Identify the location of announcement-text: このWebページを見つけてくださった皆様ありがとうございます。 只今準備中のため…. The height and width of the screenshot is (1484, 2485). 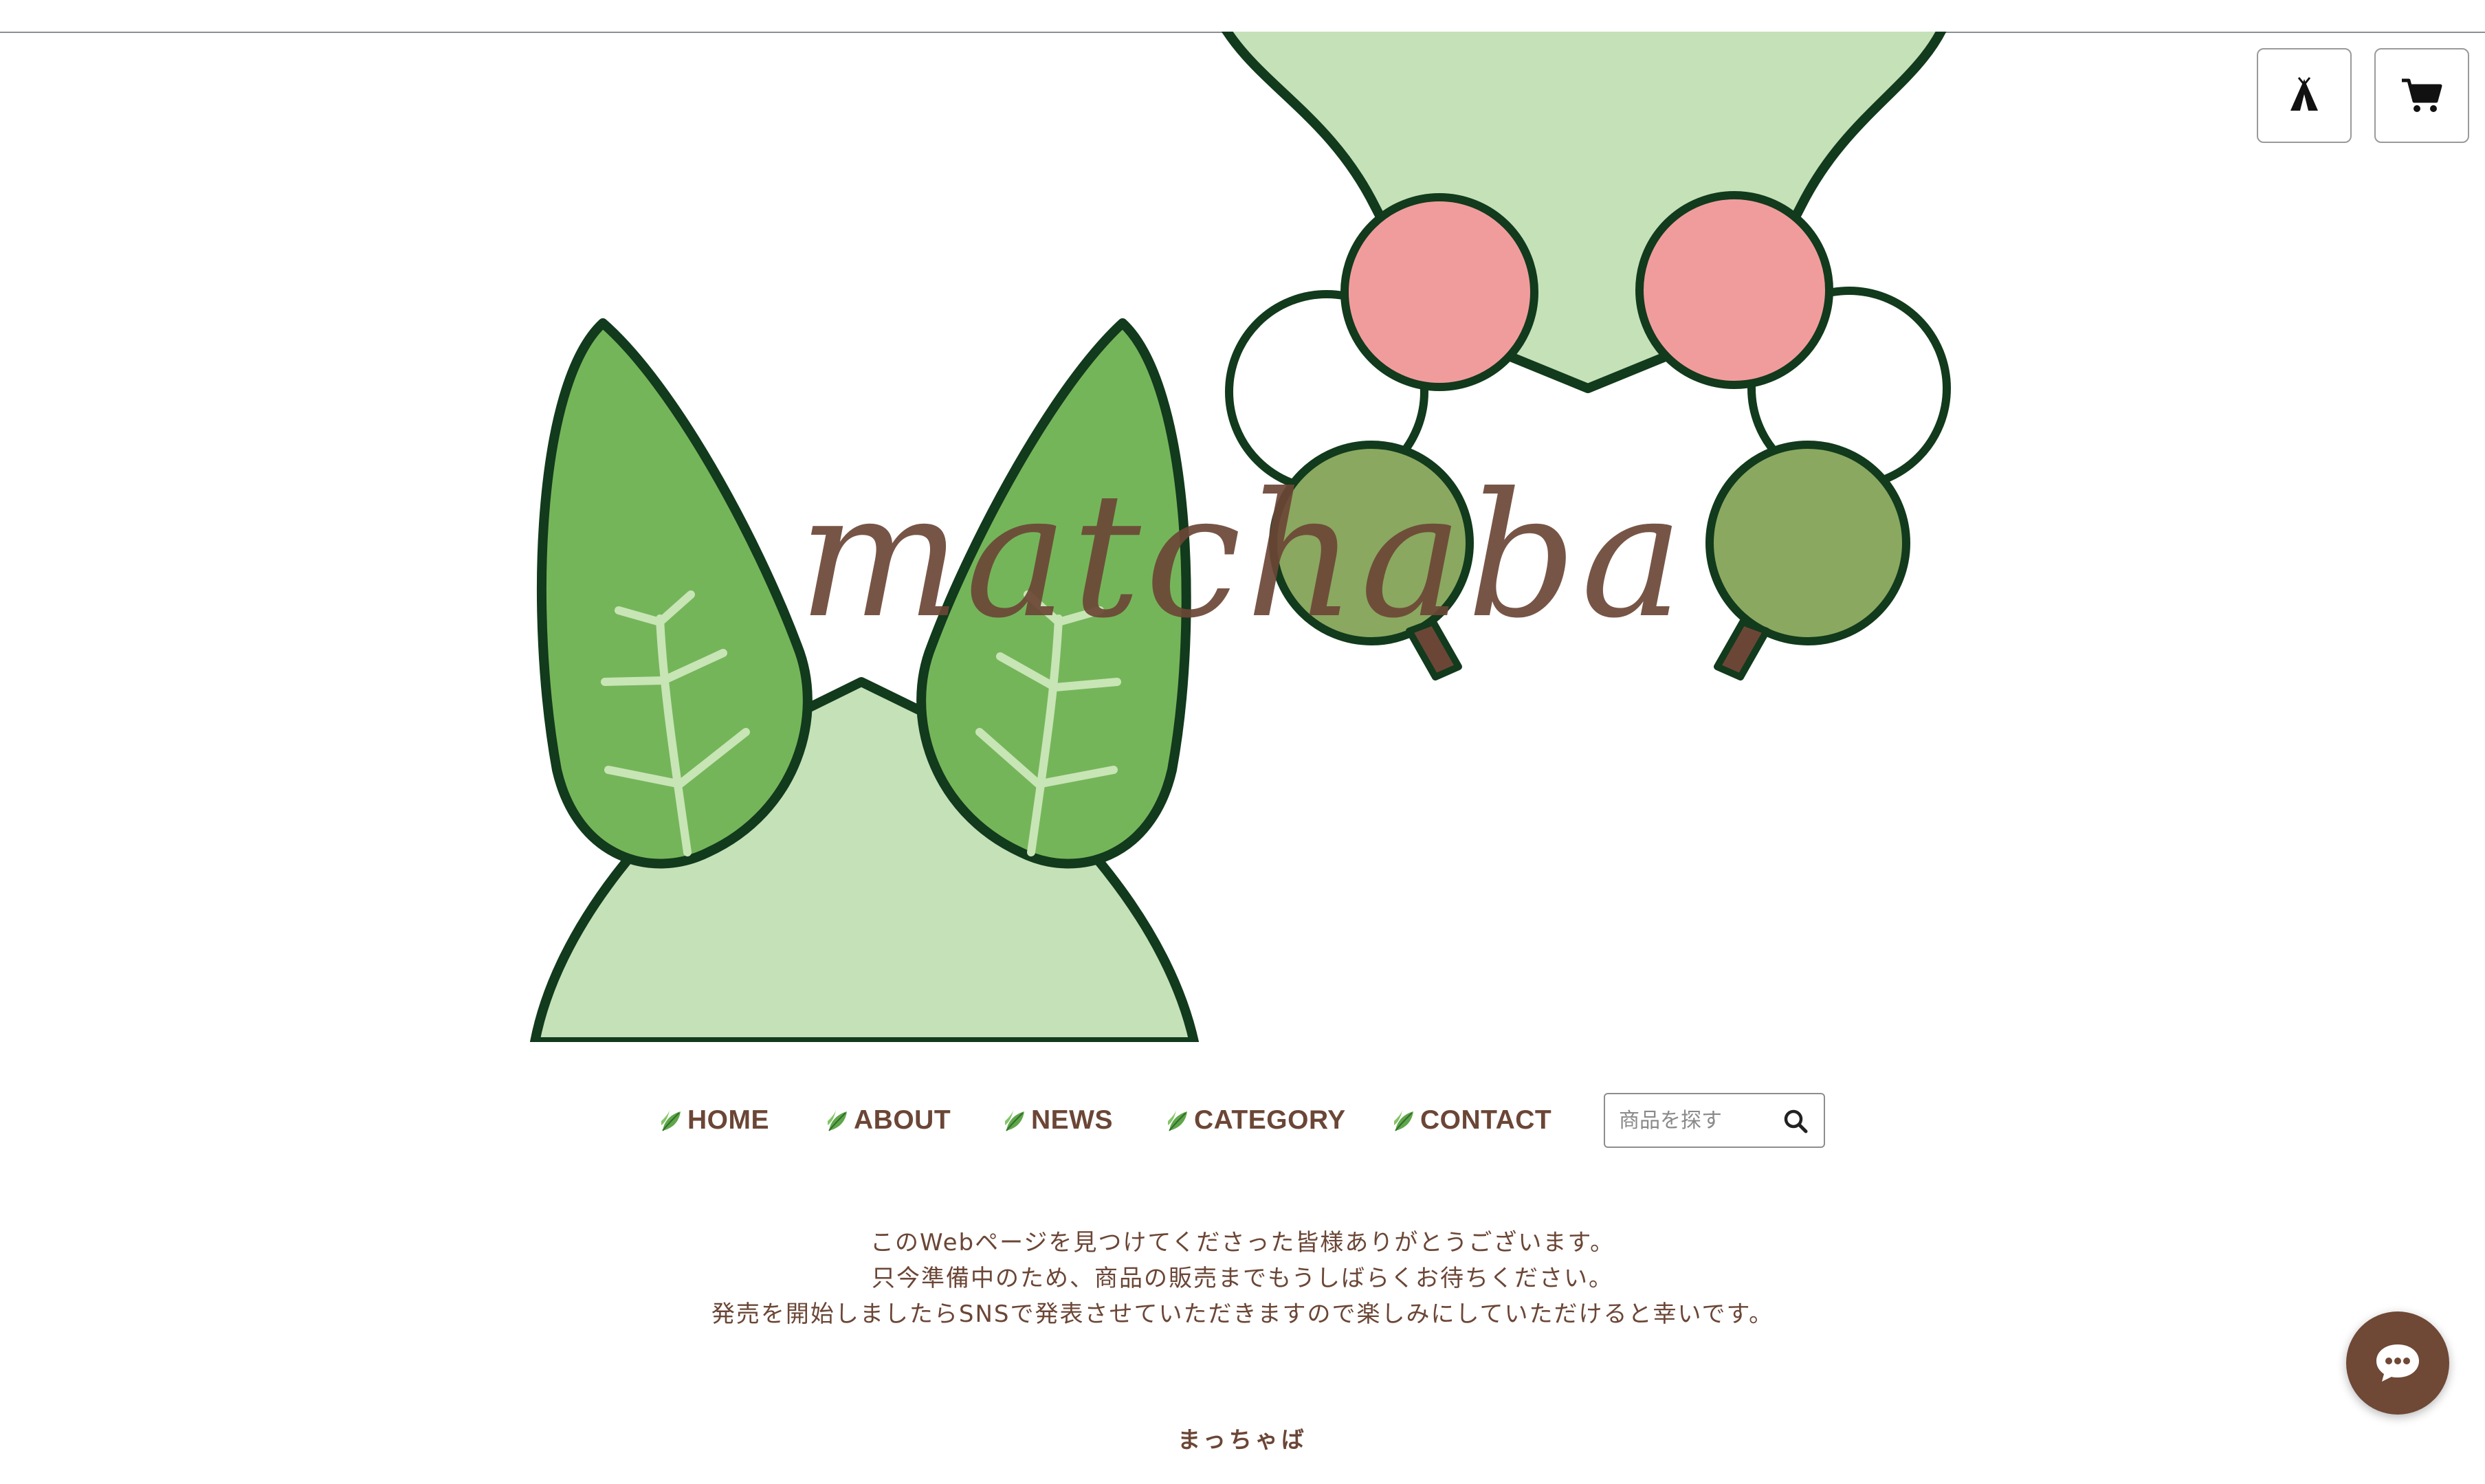
(1243, 1279).